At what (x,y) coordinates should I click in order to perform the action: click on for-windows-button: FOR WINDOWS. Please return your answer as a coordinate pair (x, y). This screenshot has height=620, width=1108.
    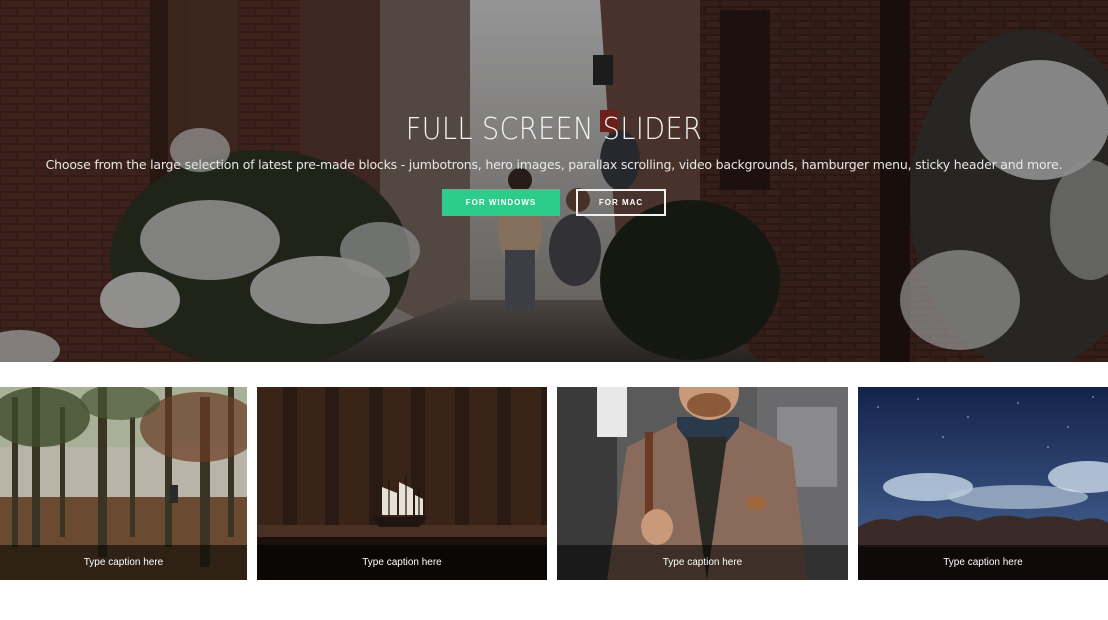
    Looking at the image, I should click on (501, 202).